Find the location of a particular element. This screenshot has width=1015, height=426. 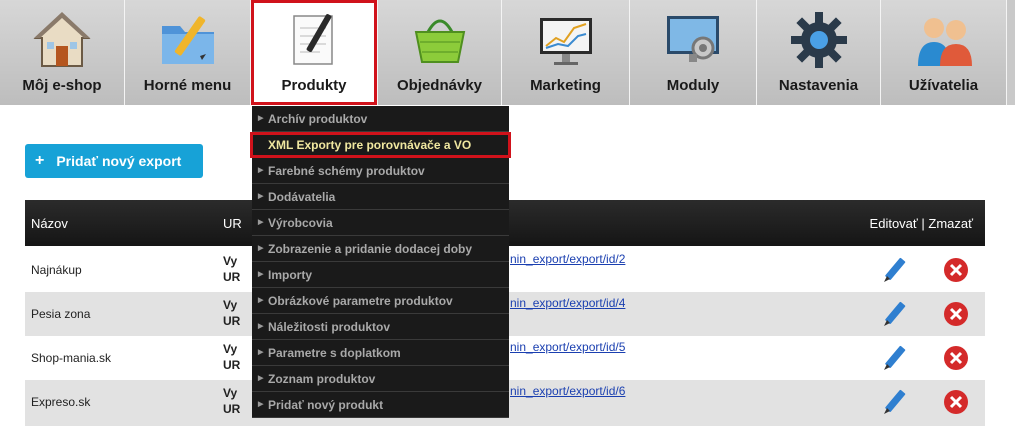

nav-item-users: Užívatelia is located at coordinates (944, 52).